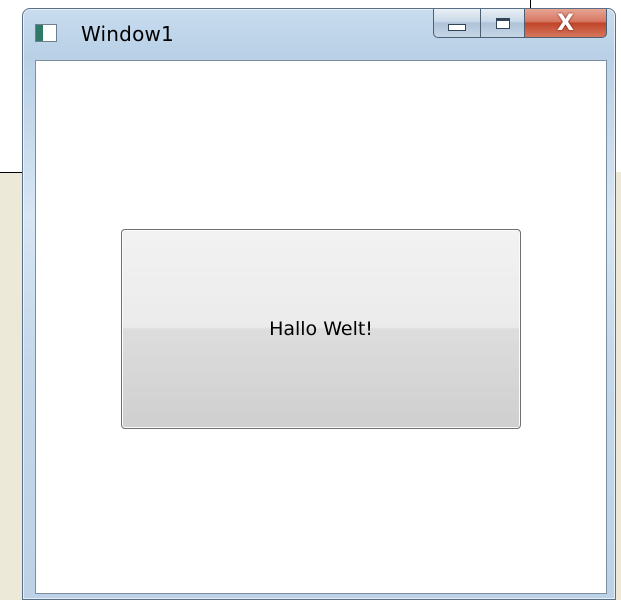  I want to click on maximize-icon, so click(502, 23).